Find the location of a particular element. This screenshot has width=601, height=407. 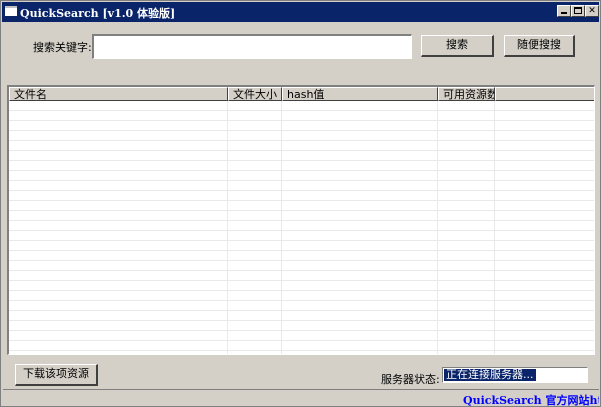

search-input is located at coordinates (252, 46).